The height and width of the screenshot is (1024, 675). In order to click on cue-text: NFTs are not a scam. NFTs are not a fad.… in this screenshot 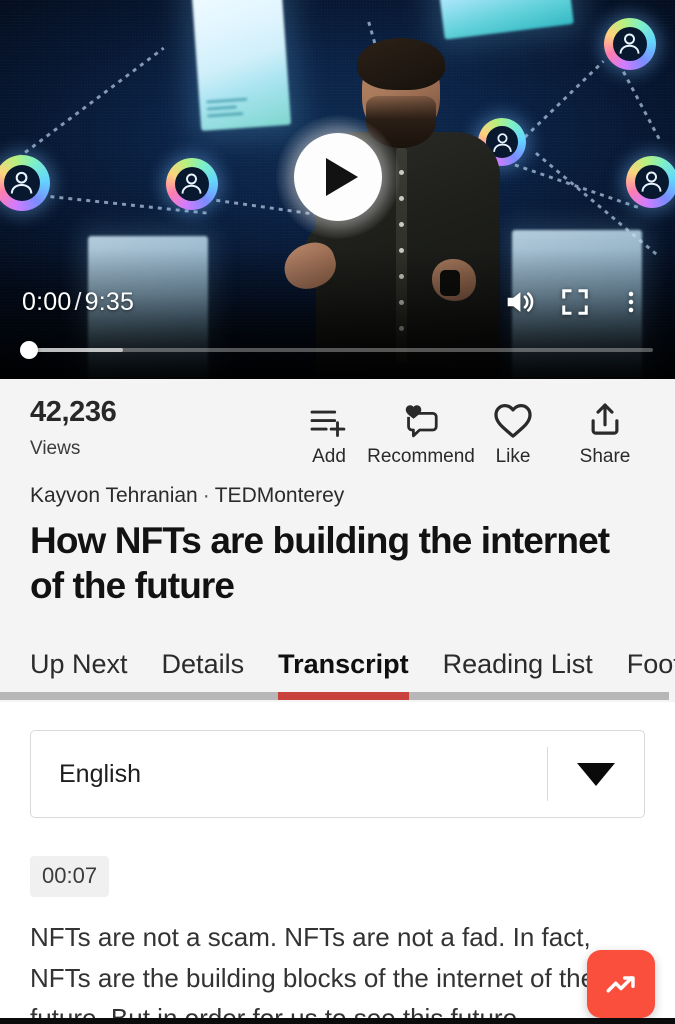, I will do `click(313, 973)`.